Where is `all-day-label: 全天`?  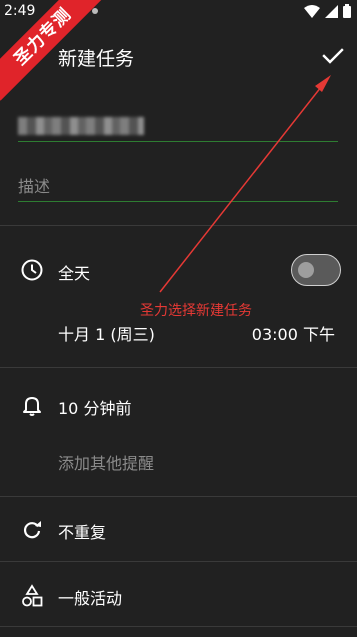
all-day-label: 全天 is located at coordinates (74, 273).